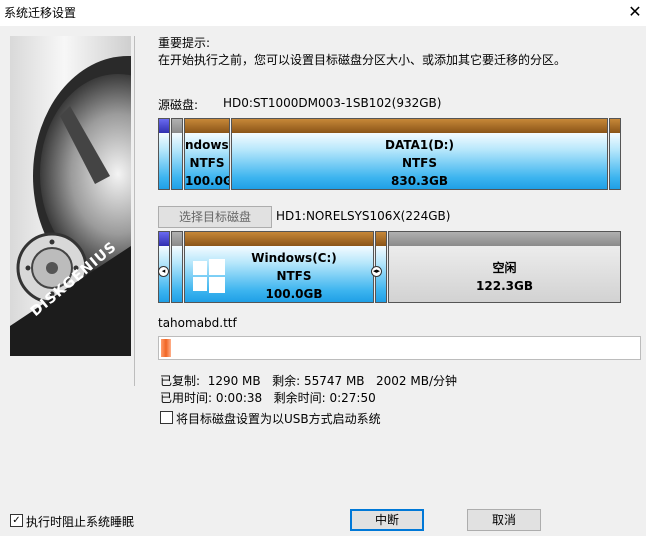 The image size is (646, 536). I want to click on remaining-label: 剩余:, so click(286, 381).